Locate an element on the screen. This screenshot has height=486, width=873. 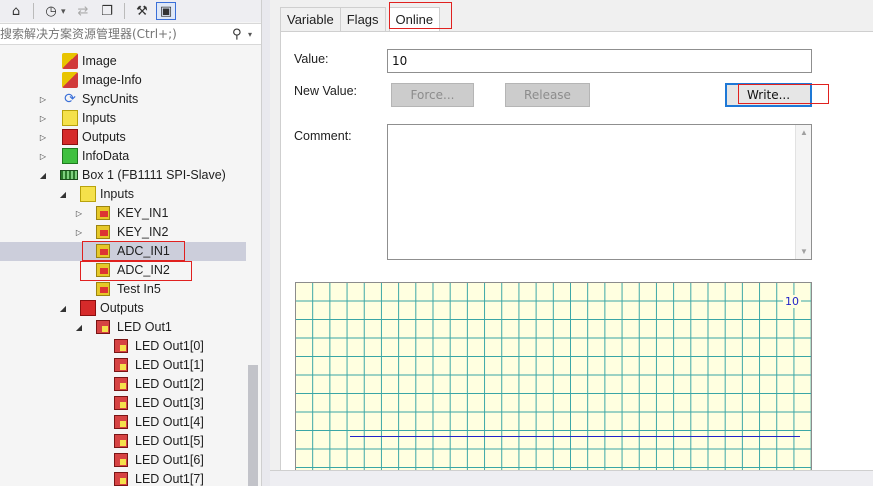
tree-item-label: InfoData is located at coordinates (106, 156).